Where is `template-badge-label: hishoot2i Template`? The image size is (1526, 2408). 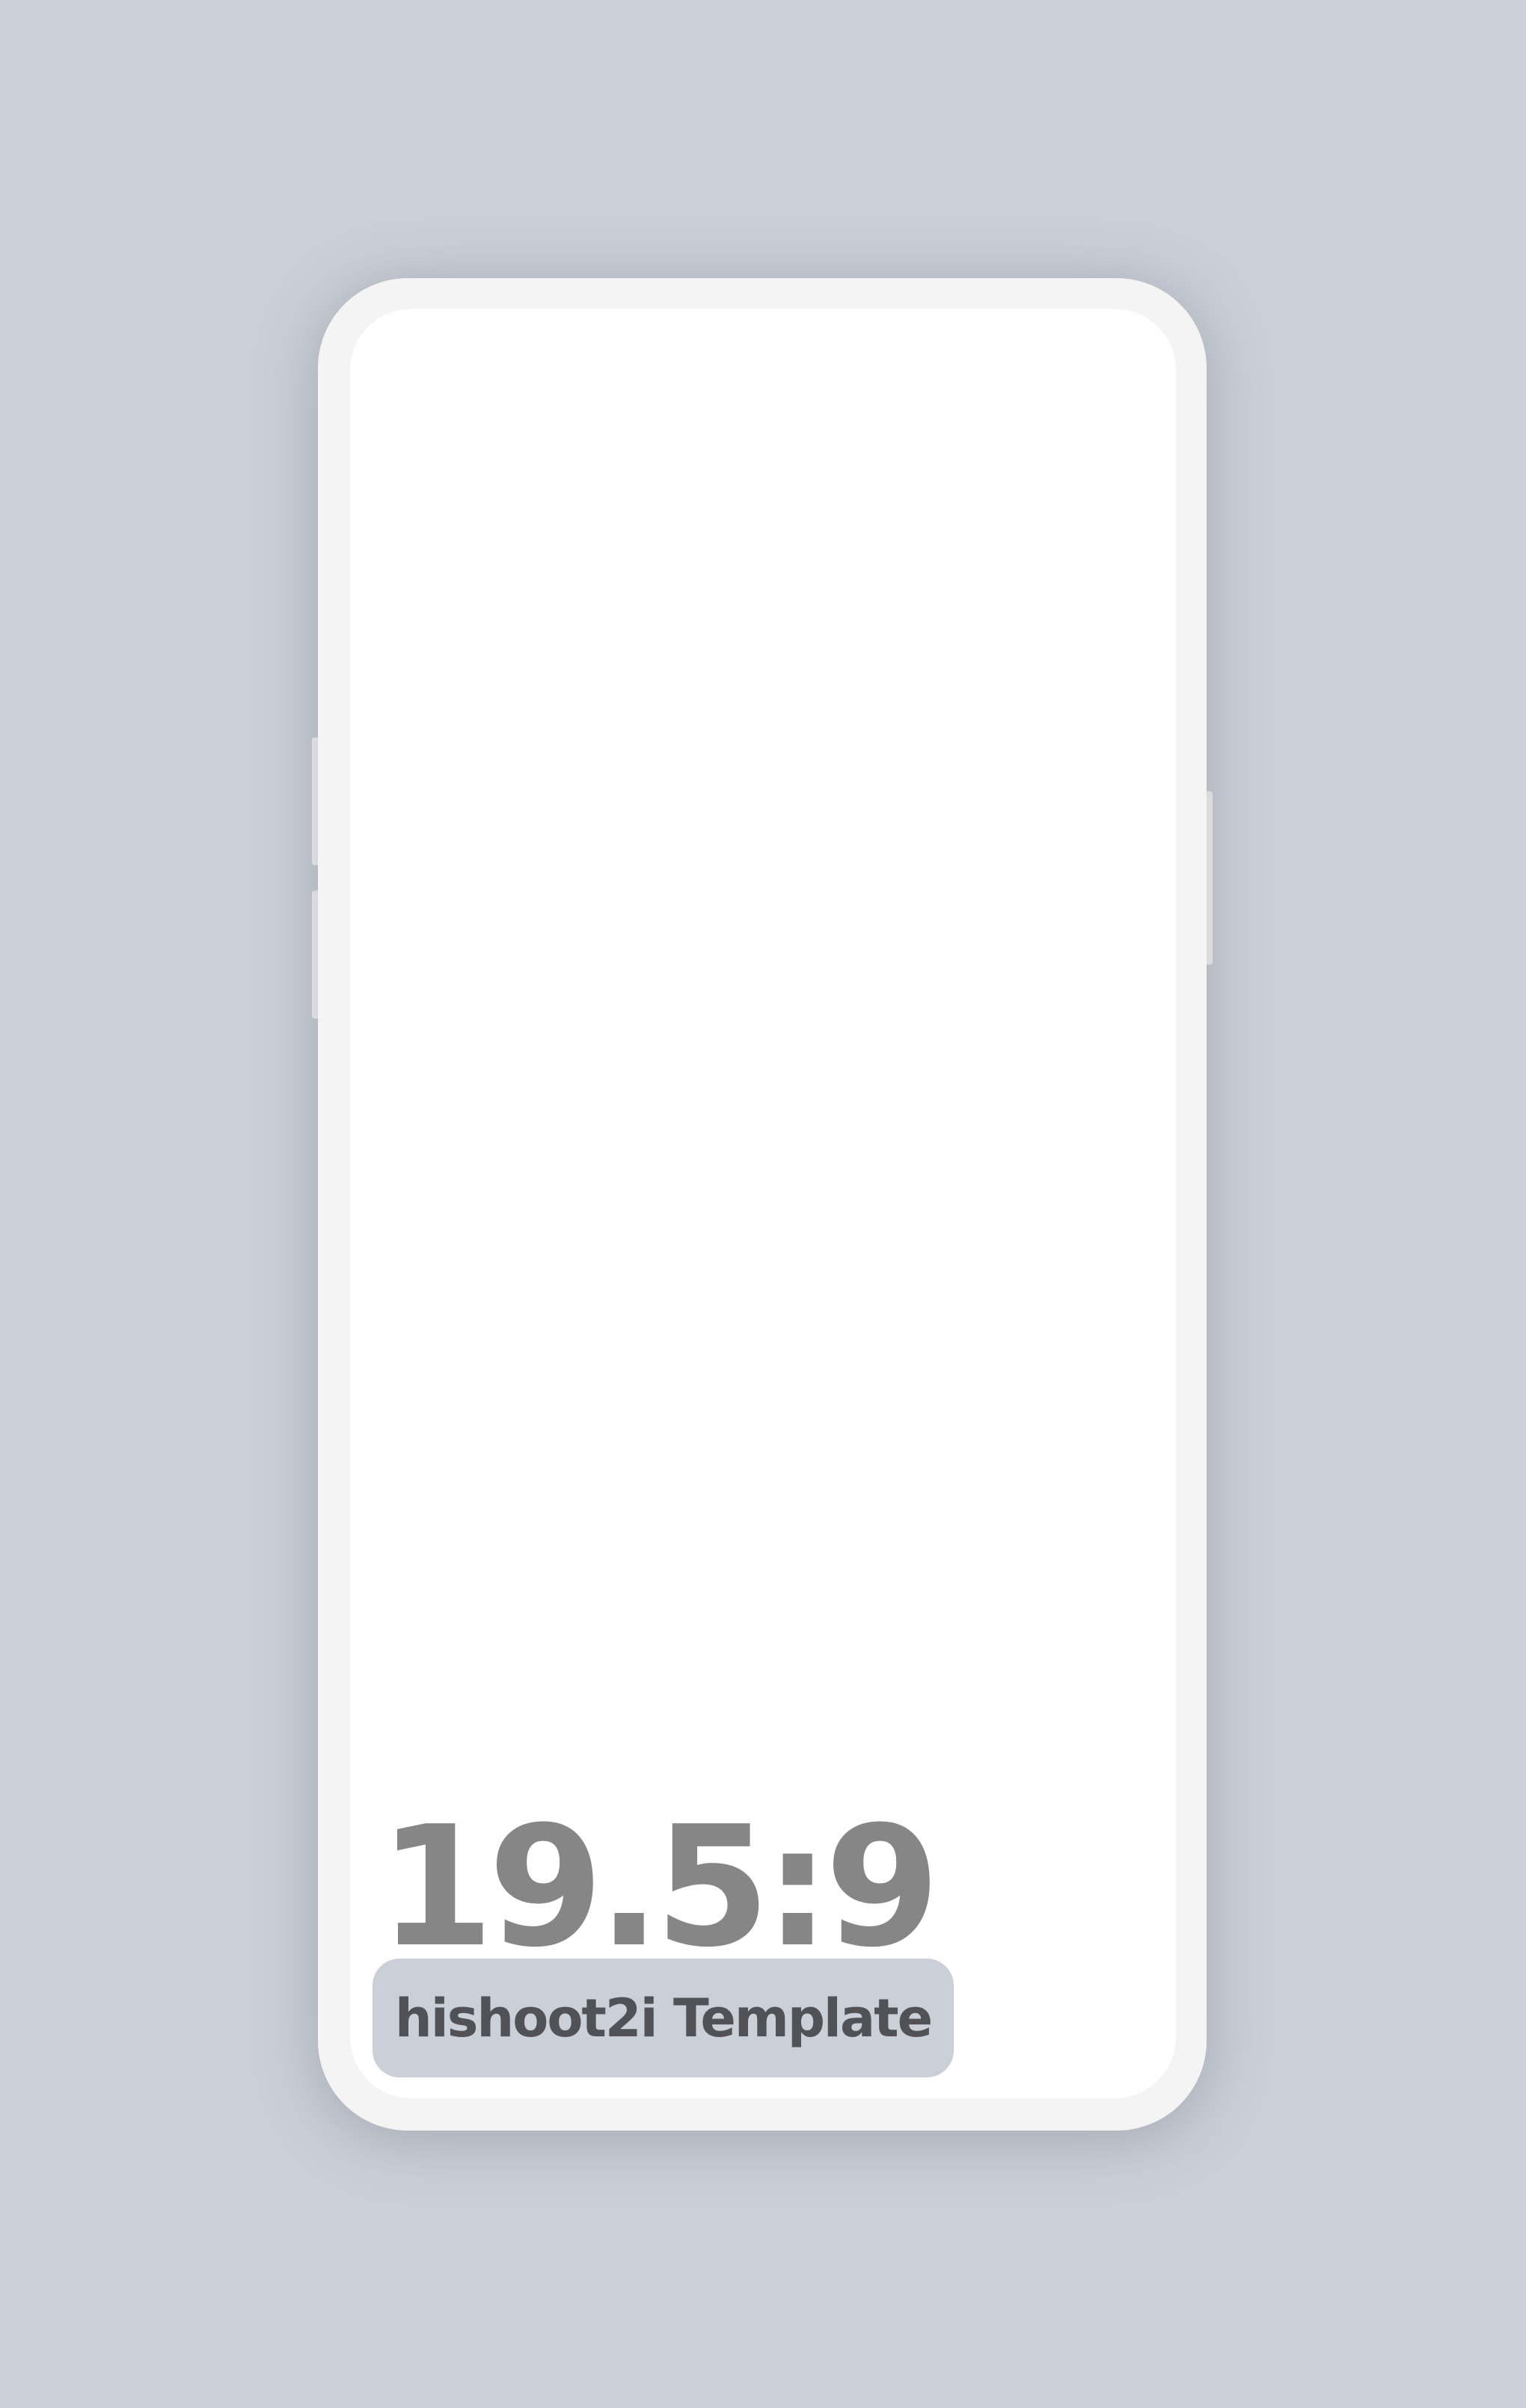 template-badge-label: hishoot2i Template is located at coordinates (663, 2018).